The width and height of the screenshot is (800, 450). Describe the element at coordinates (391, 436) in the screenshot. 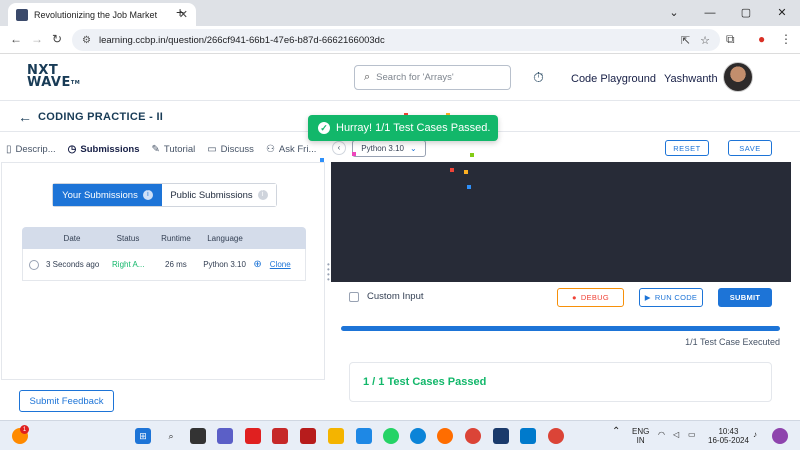

I see `whatsapp-icon` at that location.